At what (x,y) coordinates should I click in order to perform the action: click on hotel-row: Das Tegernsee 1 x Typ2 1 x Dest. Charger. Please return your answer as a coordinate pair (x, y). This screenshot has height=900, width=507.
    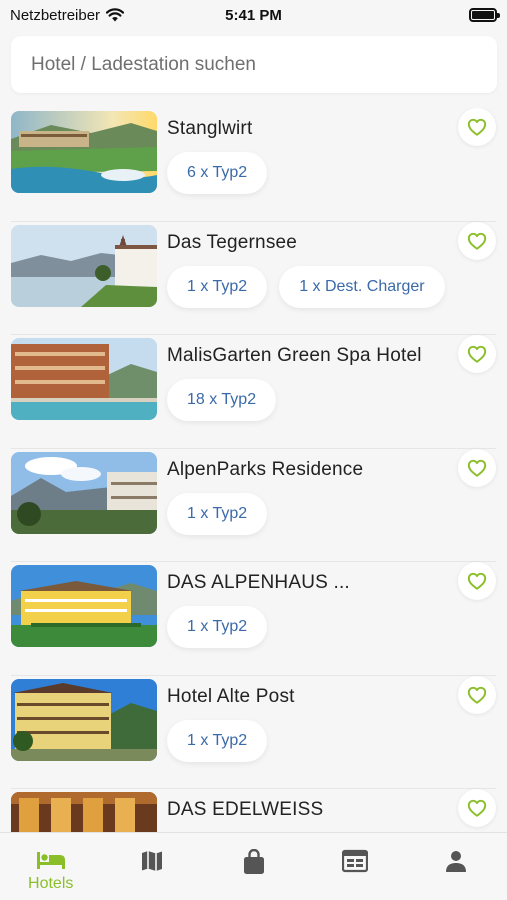
    Looking at the image, I should click on (253, 278).